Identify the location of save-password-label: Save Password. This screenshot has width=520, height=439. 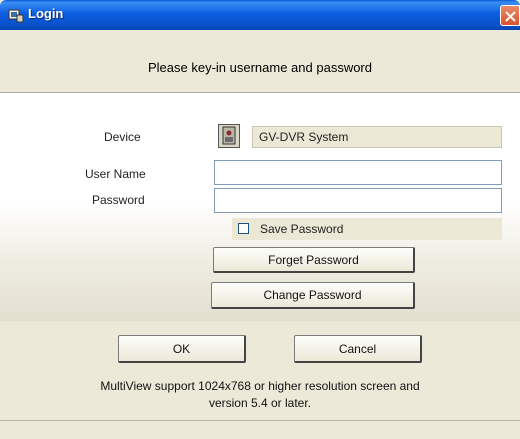
(302, 229).